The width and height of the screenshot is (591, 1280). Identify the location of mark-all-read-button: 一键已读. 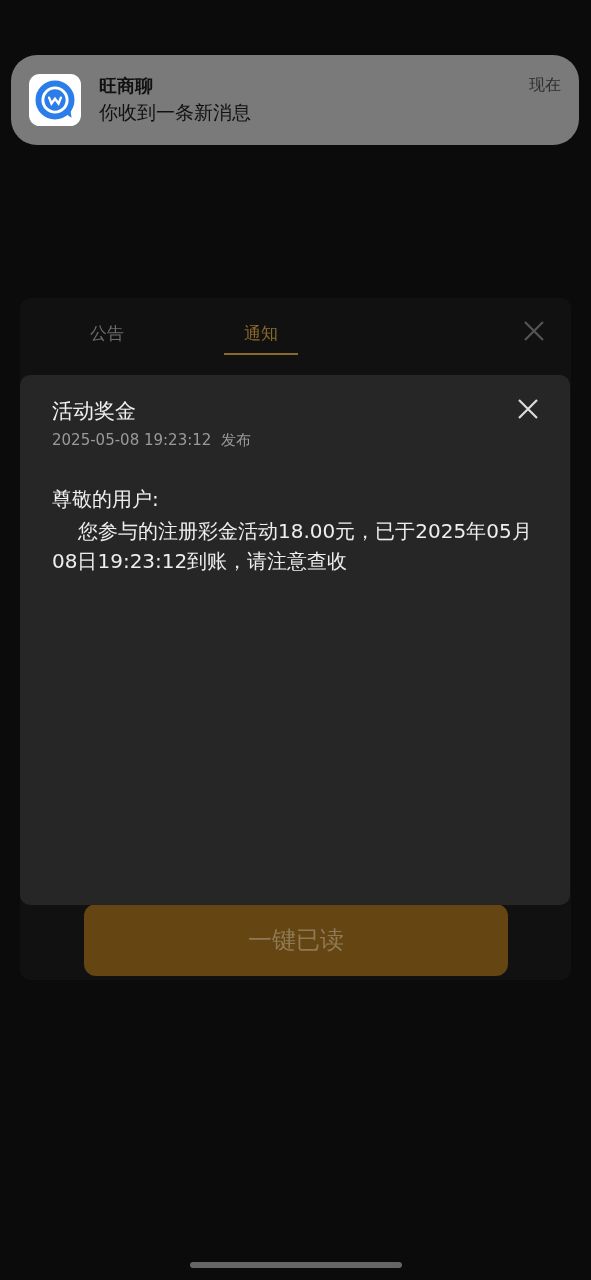
(295, 940).